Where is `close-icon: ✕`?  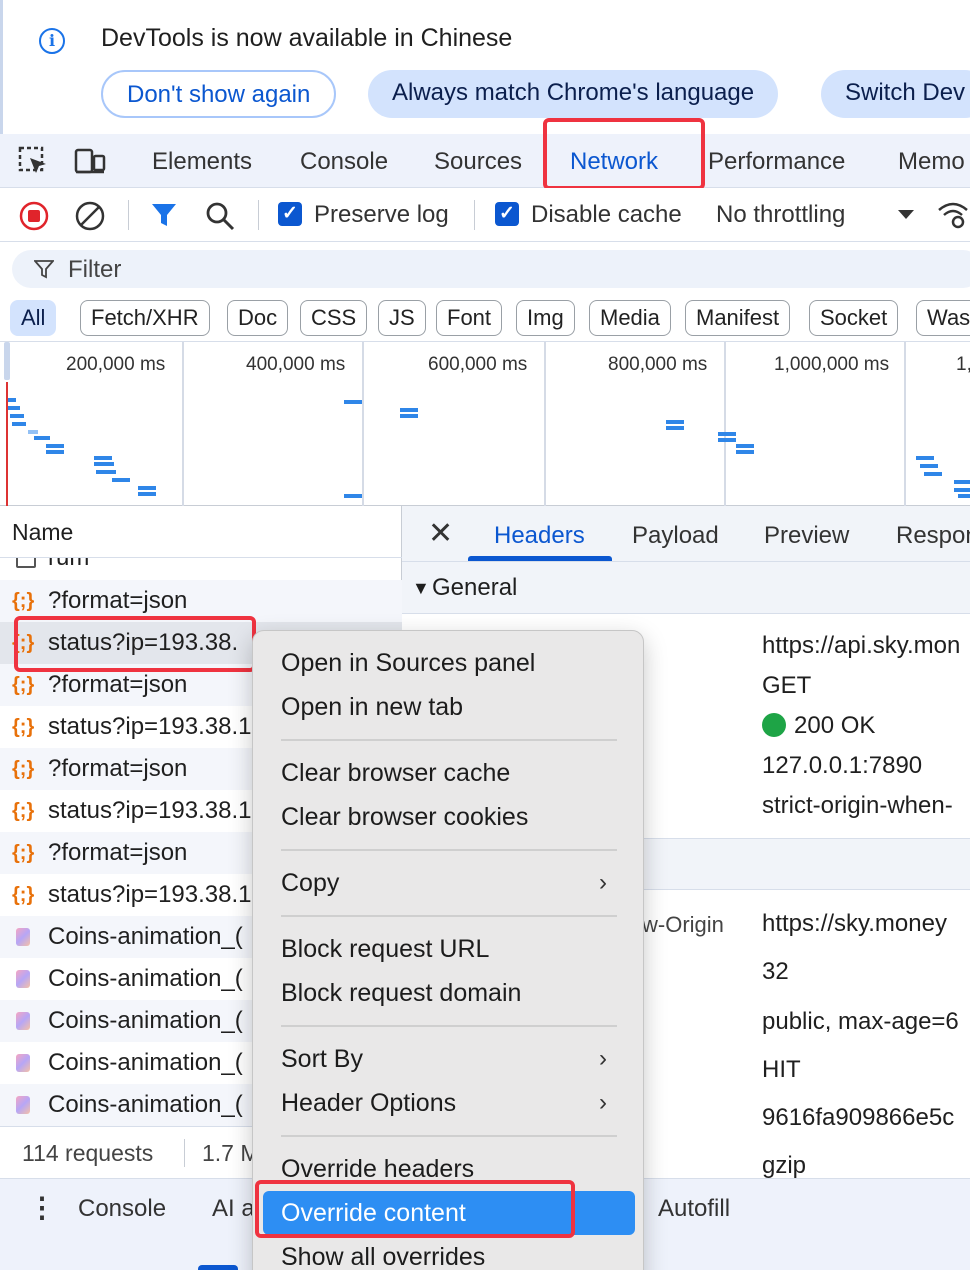
close-icon: ✕ is located at coordinates (440, 533).